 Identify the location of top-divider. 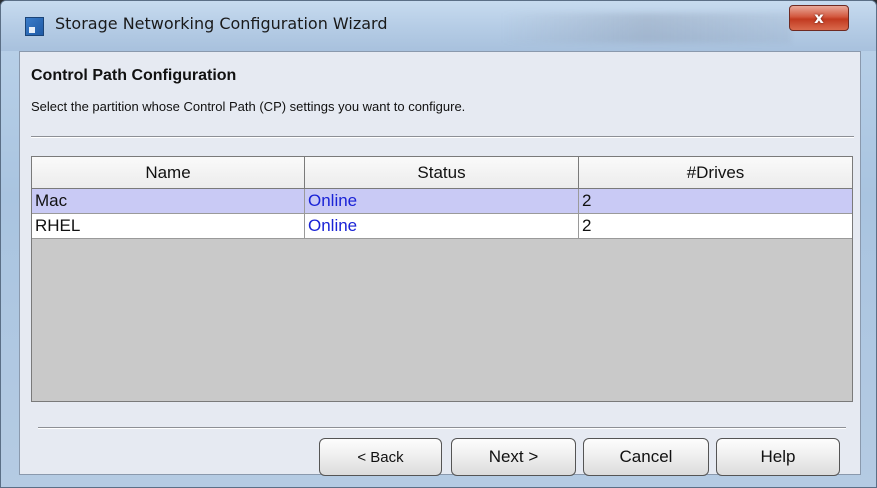
(442, 137).